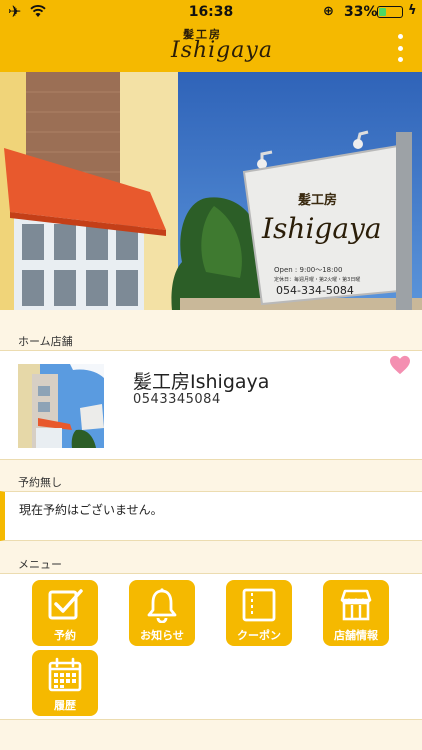  What do you see at coordinates (383, 12) in the screenshot?
I see `battery-fill` at bounding box center [383, 12].